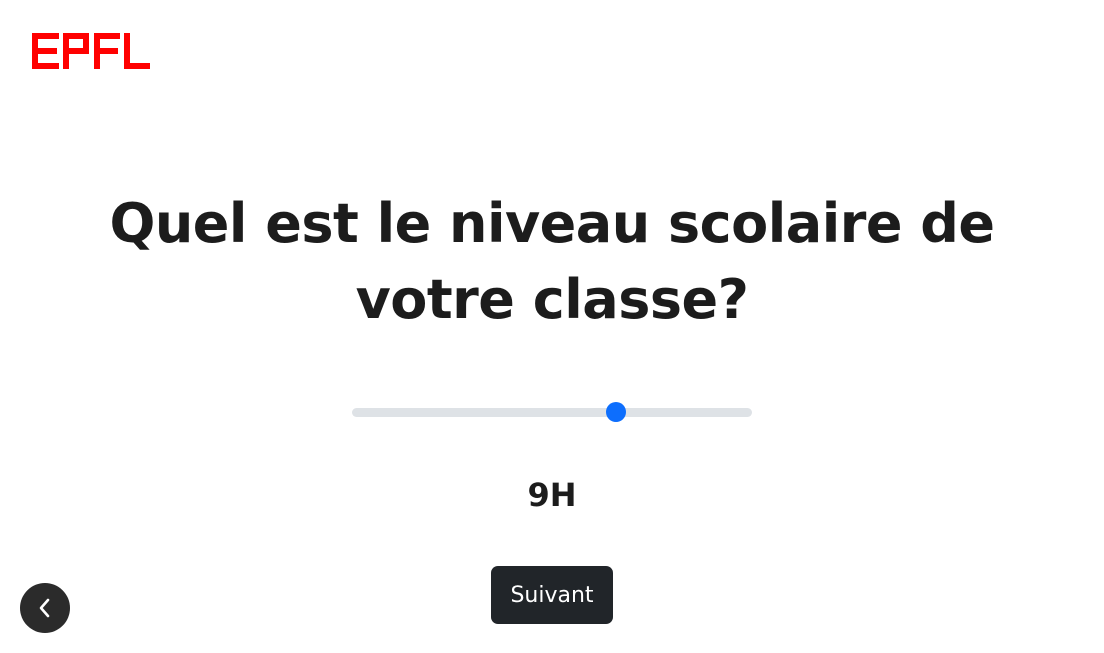 The height and width of the screenshot is (653, 1104). I want to click on grade-slider, so click(552, 412).